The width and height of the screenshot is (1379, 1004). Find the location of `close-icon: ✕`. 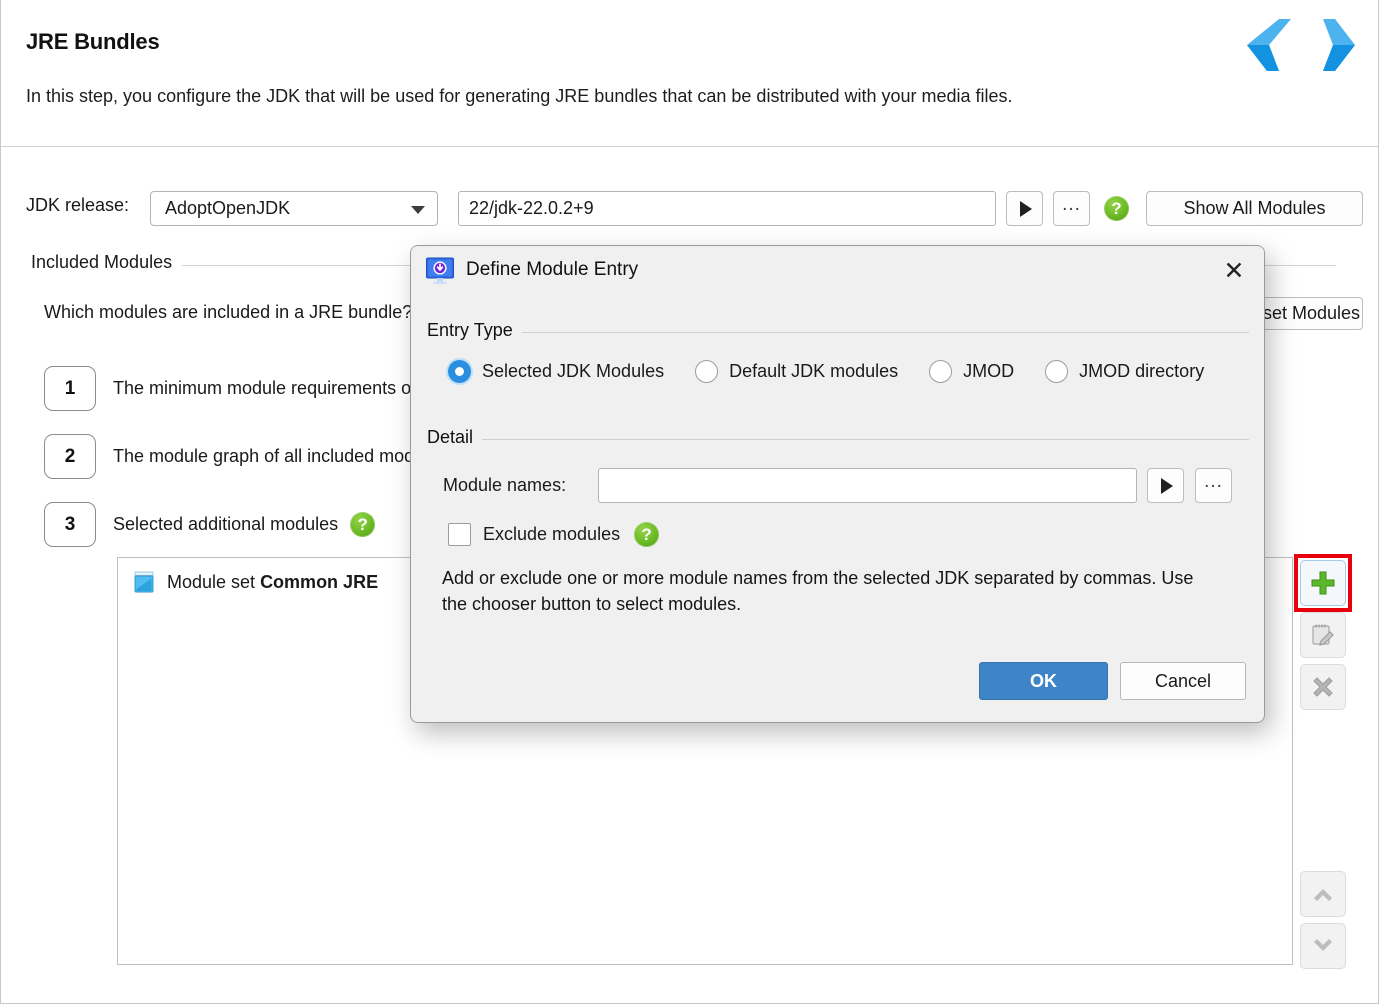

close-icon: ✕ is located at coordinates (1234, 271).